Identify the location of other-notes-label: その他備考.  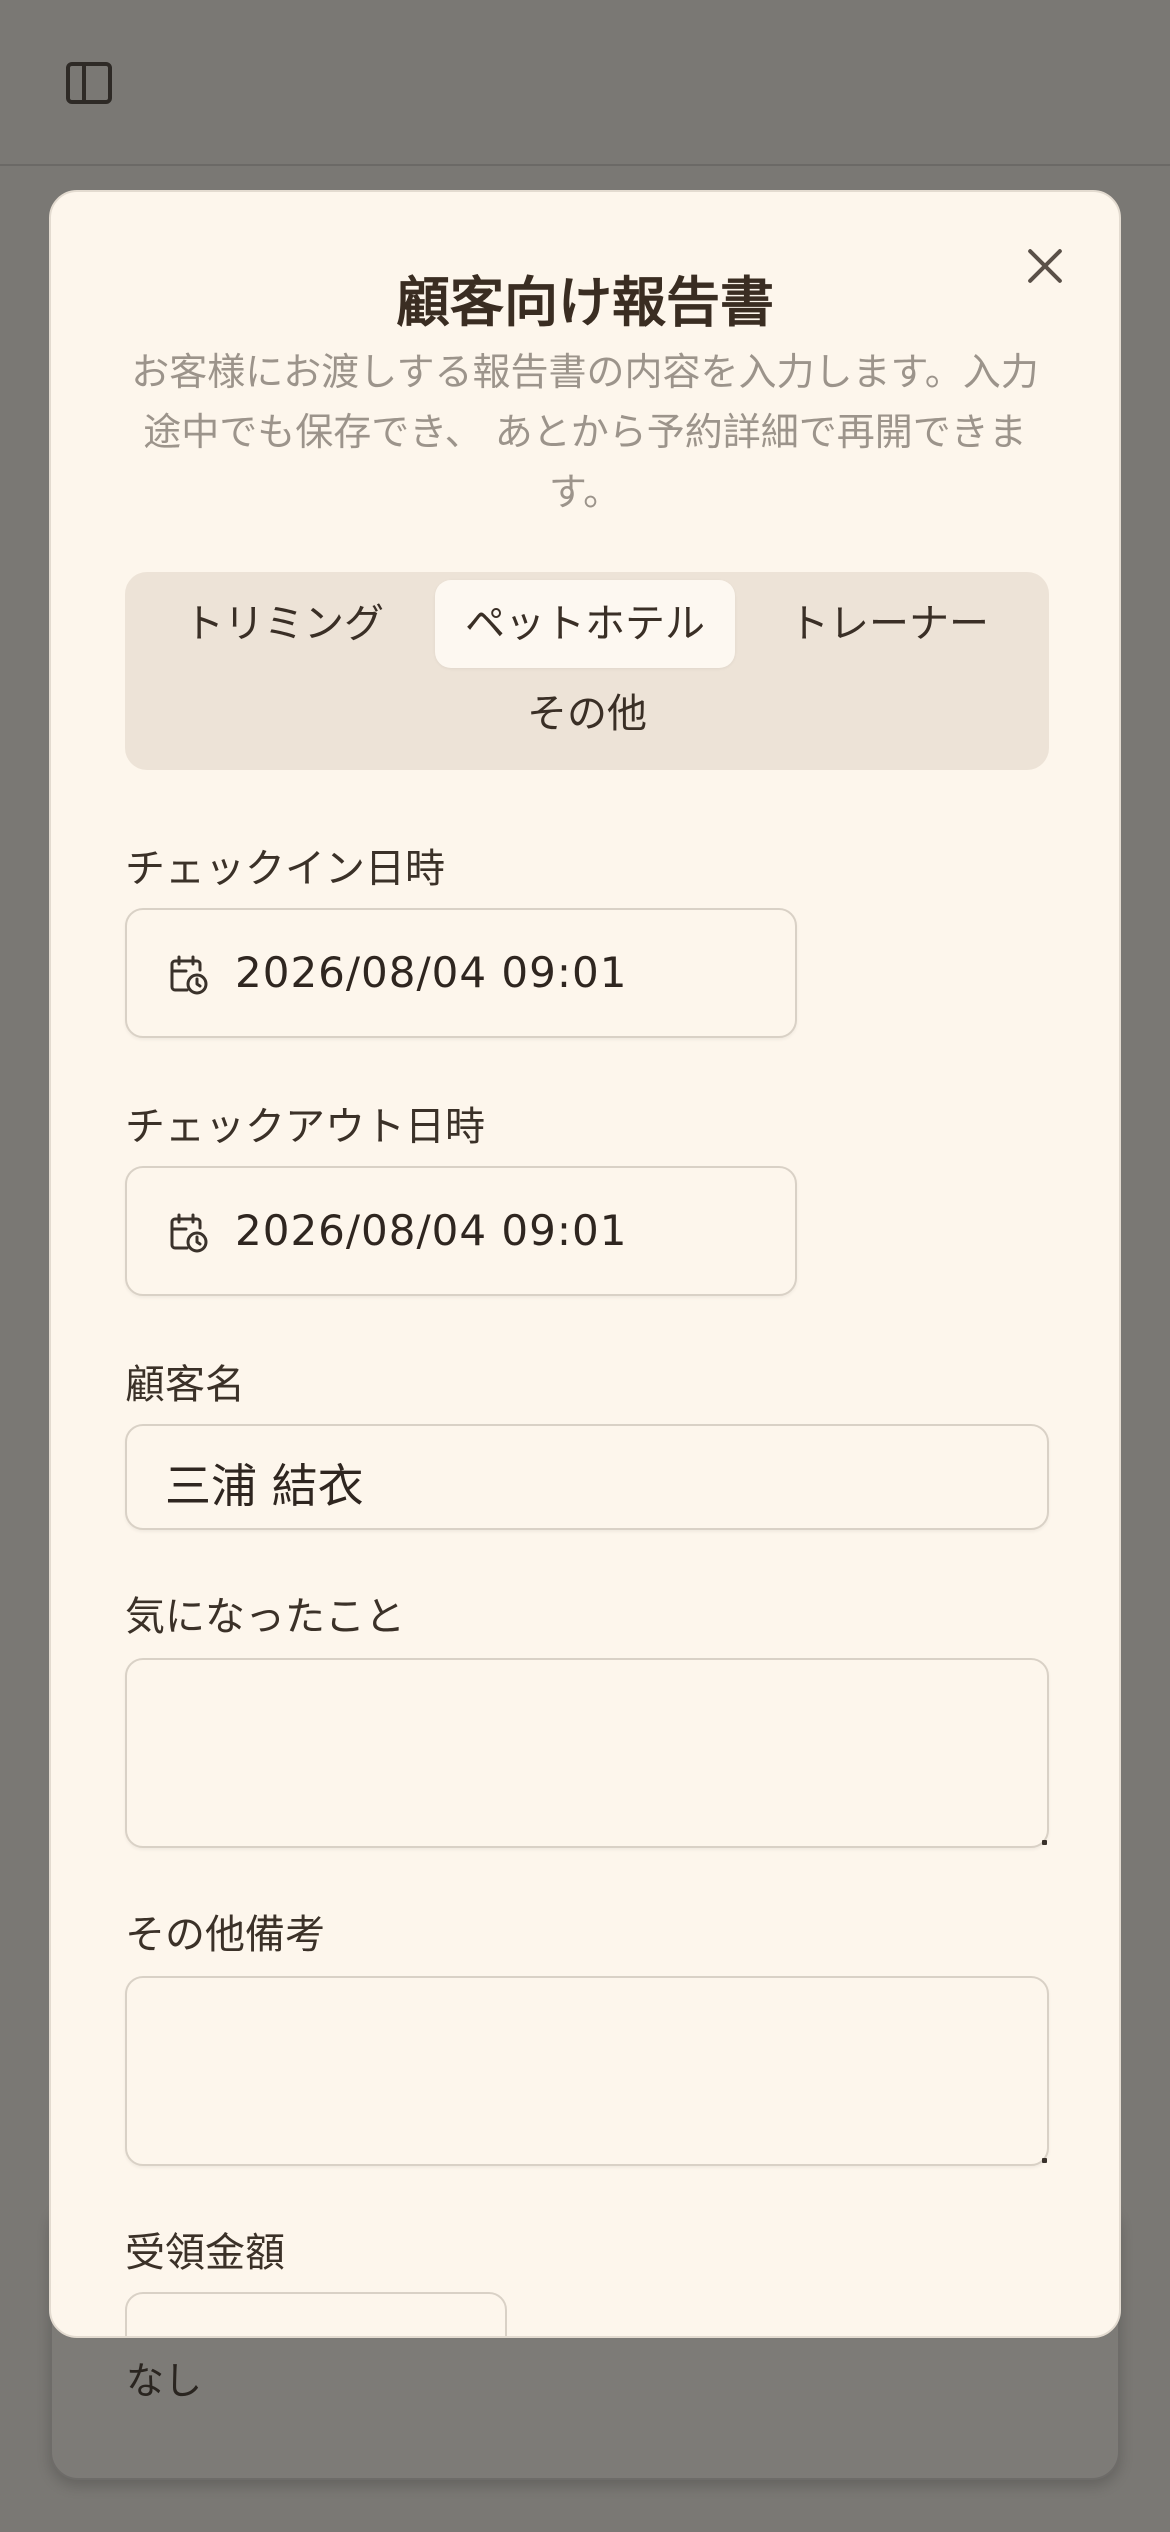
(225, 1935).